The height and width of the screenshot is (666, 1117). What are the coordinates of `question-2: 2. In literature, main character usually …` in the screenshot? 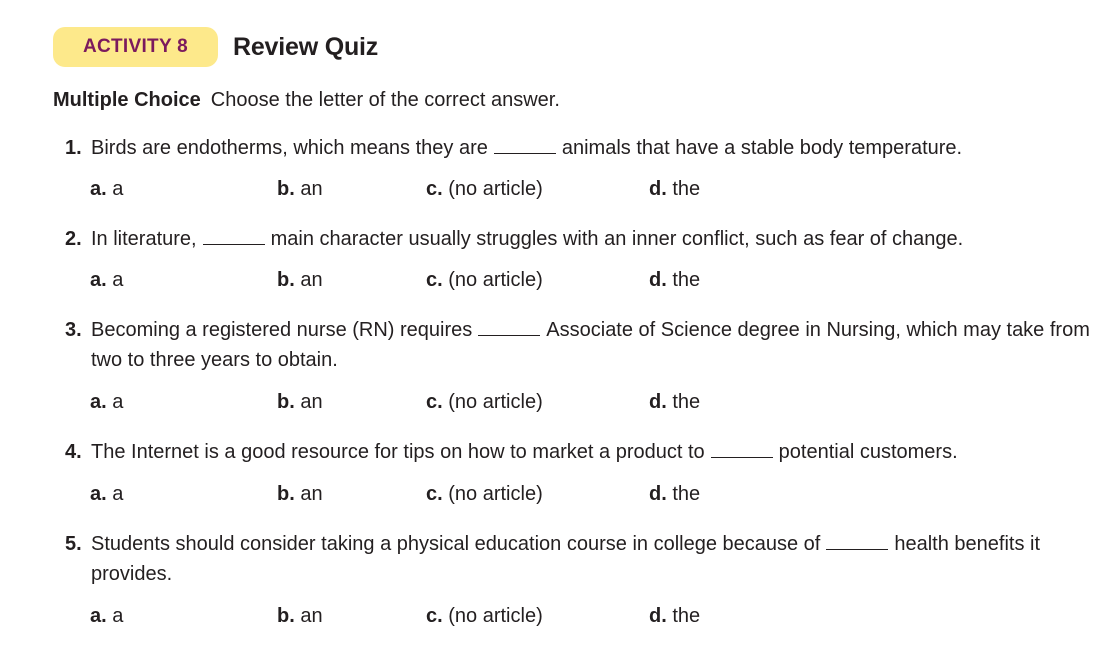 It's located at (580, 239).